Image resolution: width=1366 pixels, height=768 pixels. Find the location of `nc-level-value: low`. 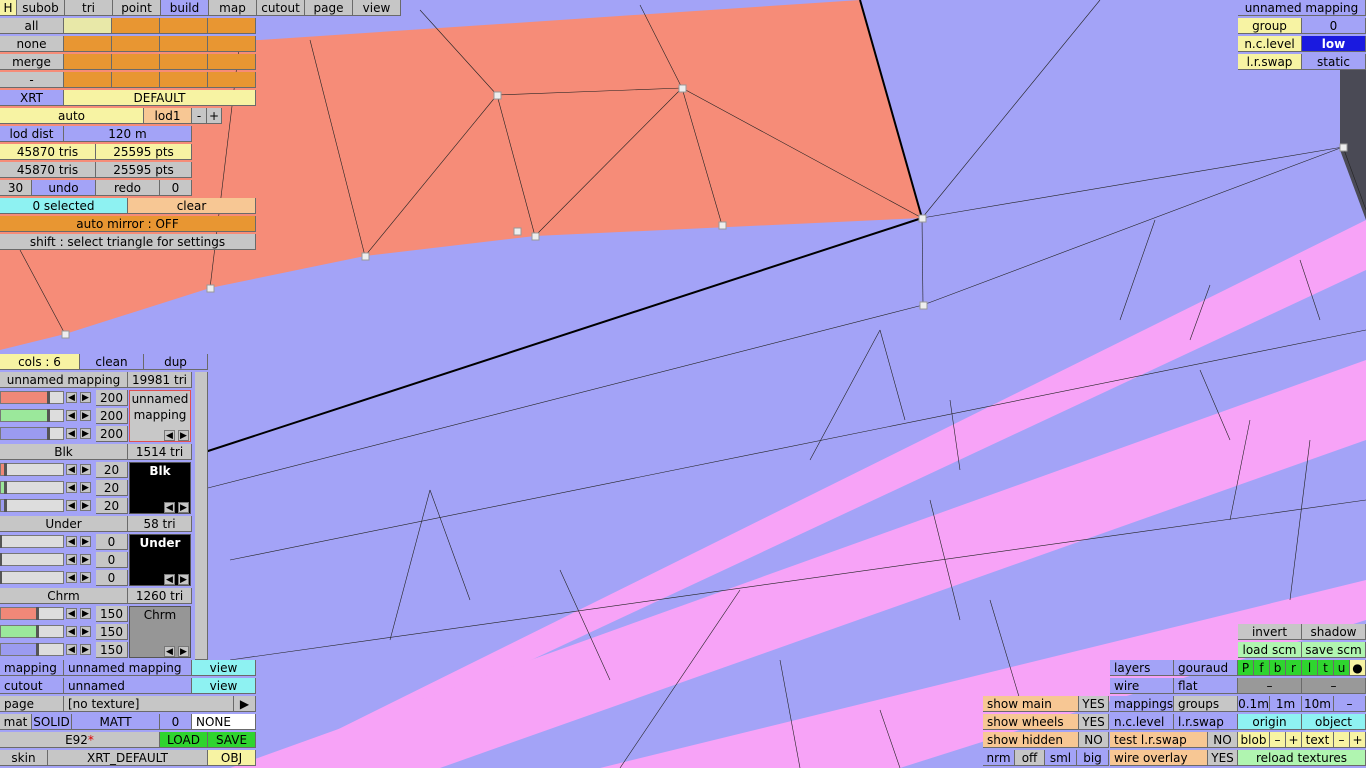

nc-level-value: low is located at coordinates (1334, 44).